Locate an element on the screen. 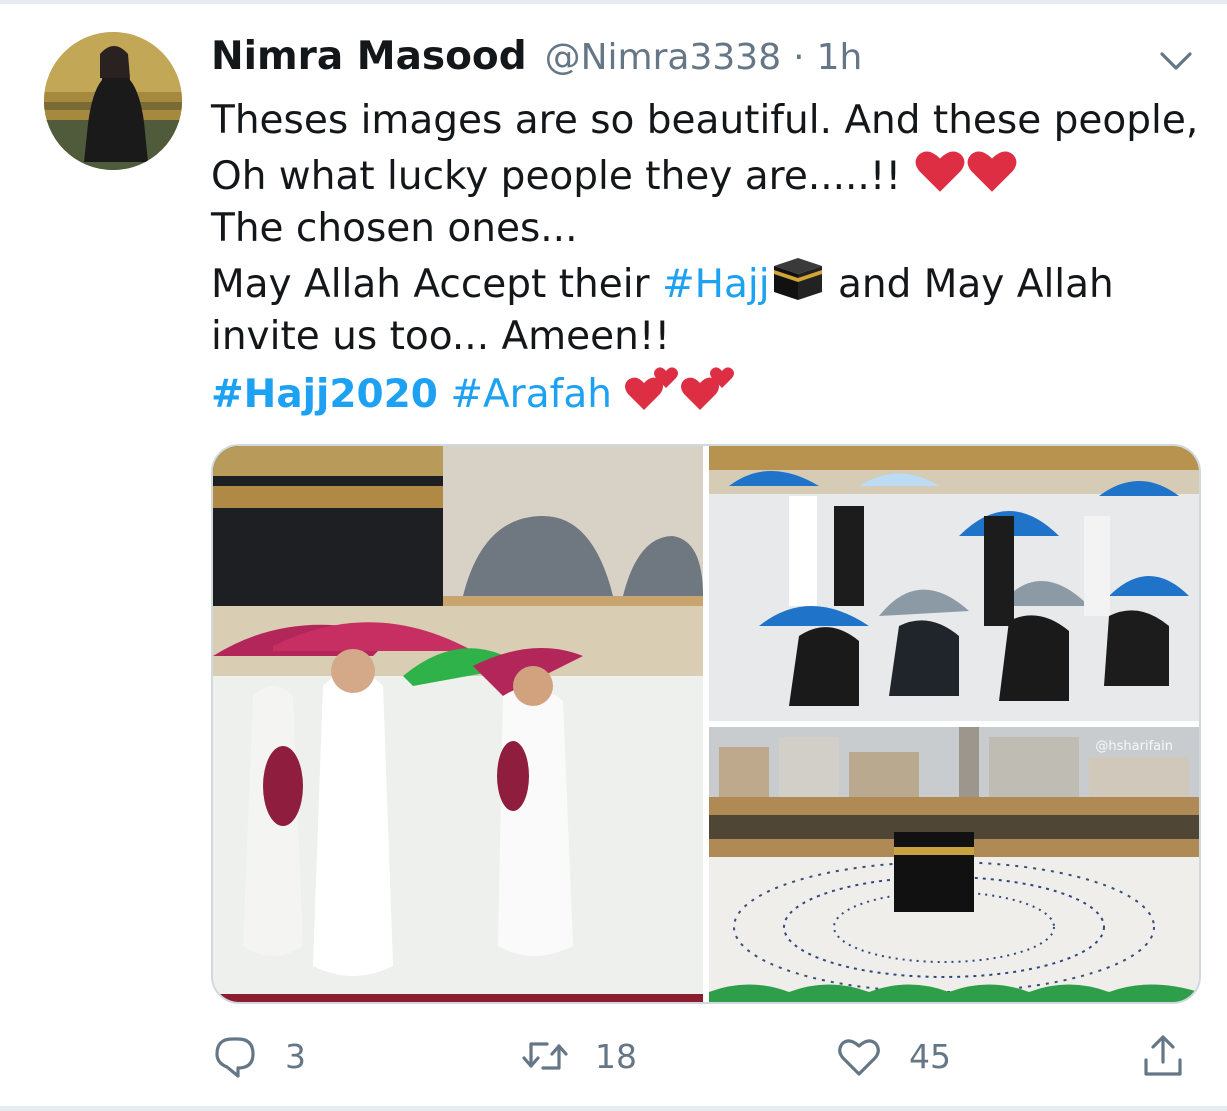  text-line: invite us too... Ameen!! is located at coordinates (706, 337).